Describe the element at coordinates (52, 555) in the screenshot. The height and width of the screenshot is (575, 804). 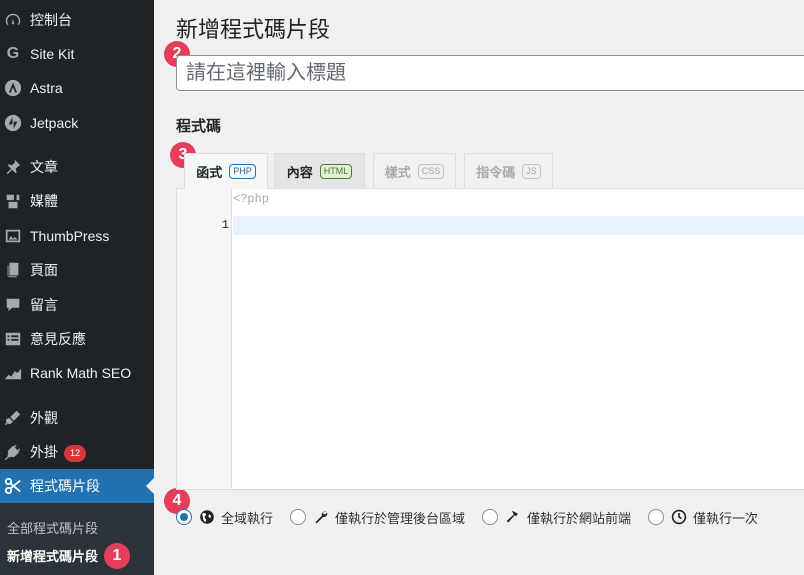
I see `submenu-item-add-new-snippet: 新增程式碼片段` at that location.